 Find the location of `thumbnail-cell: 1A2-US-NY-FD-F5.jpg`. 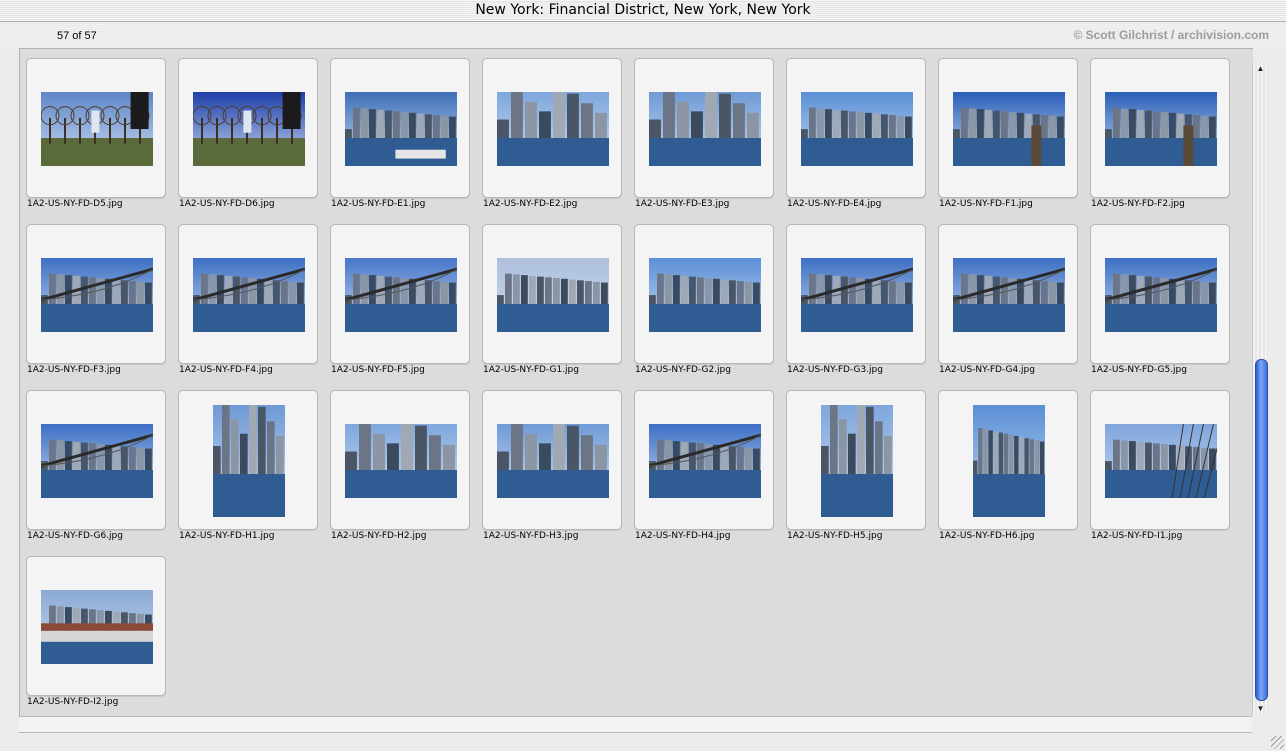

thumbnail-cell: 1A2-US-NY-FD-F5.jpg is located at coordinates (400, 304).